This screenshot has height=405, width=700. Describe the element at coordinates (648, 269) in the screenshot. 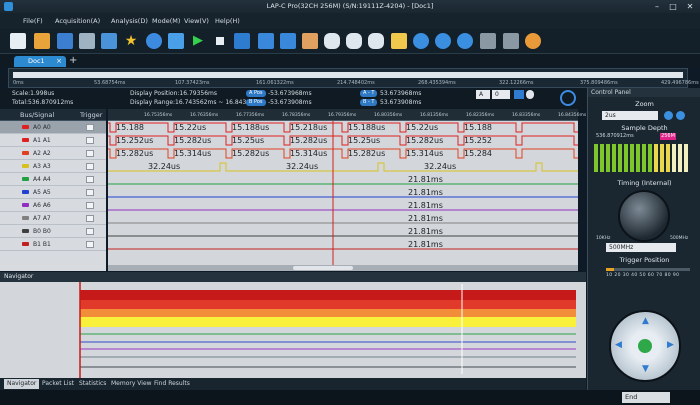

I see `trigger-position-track` at that location.